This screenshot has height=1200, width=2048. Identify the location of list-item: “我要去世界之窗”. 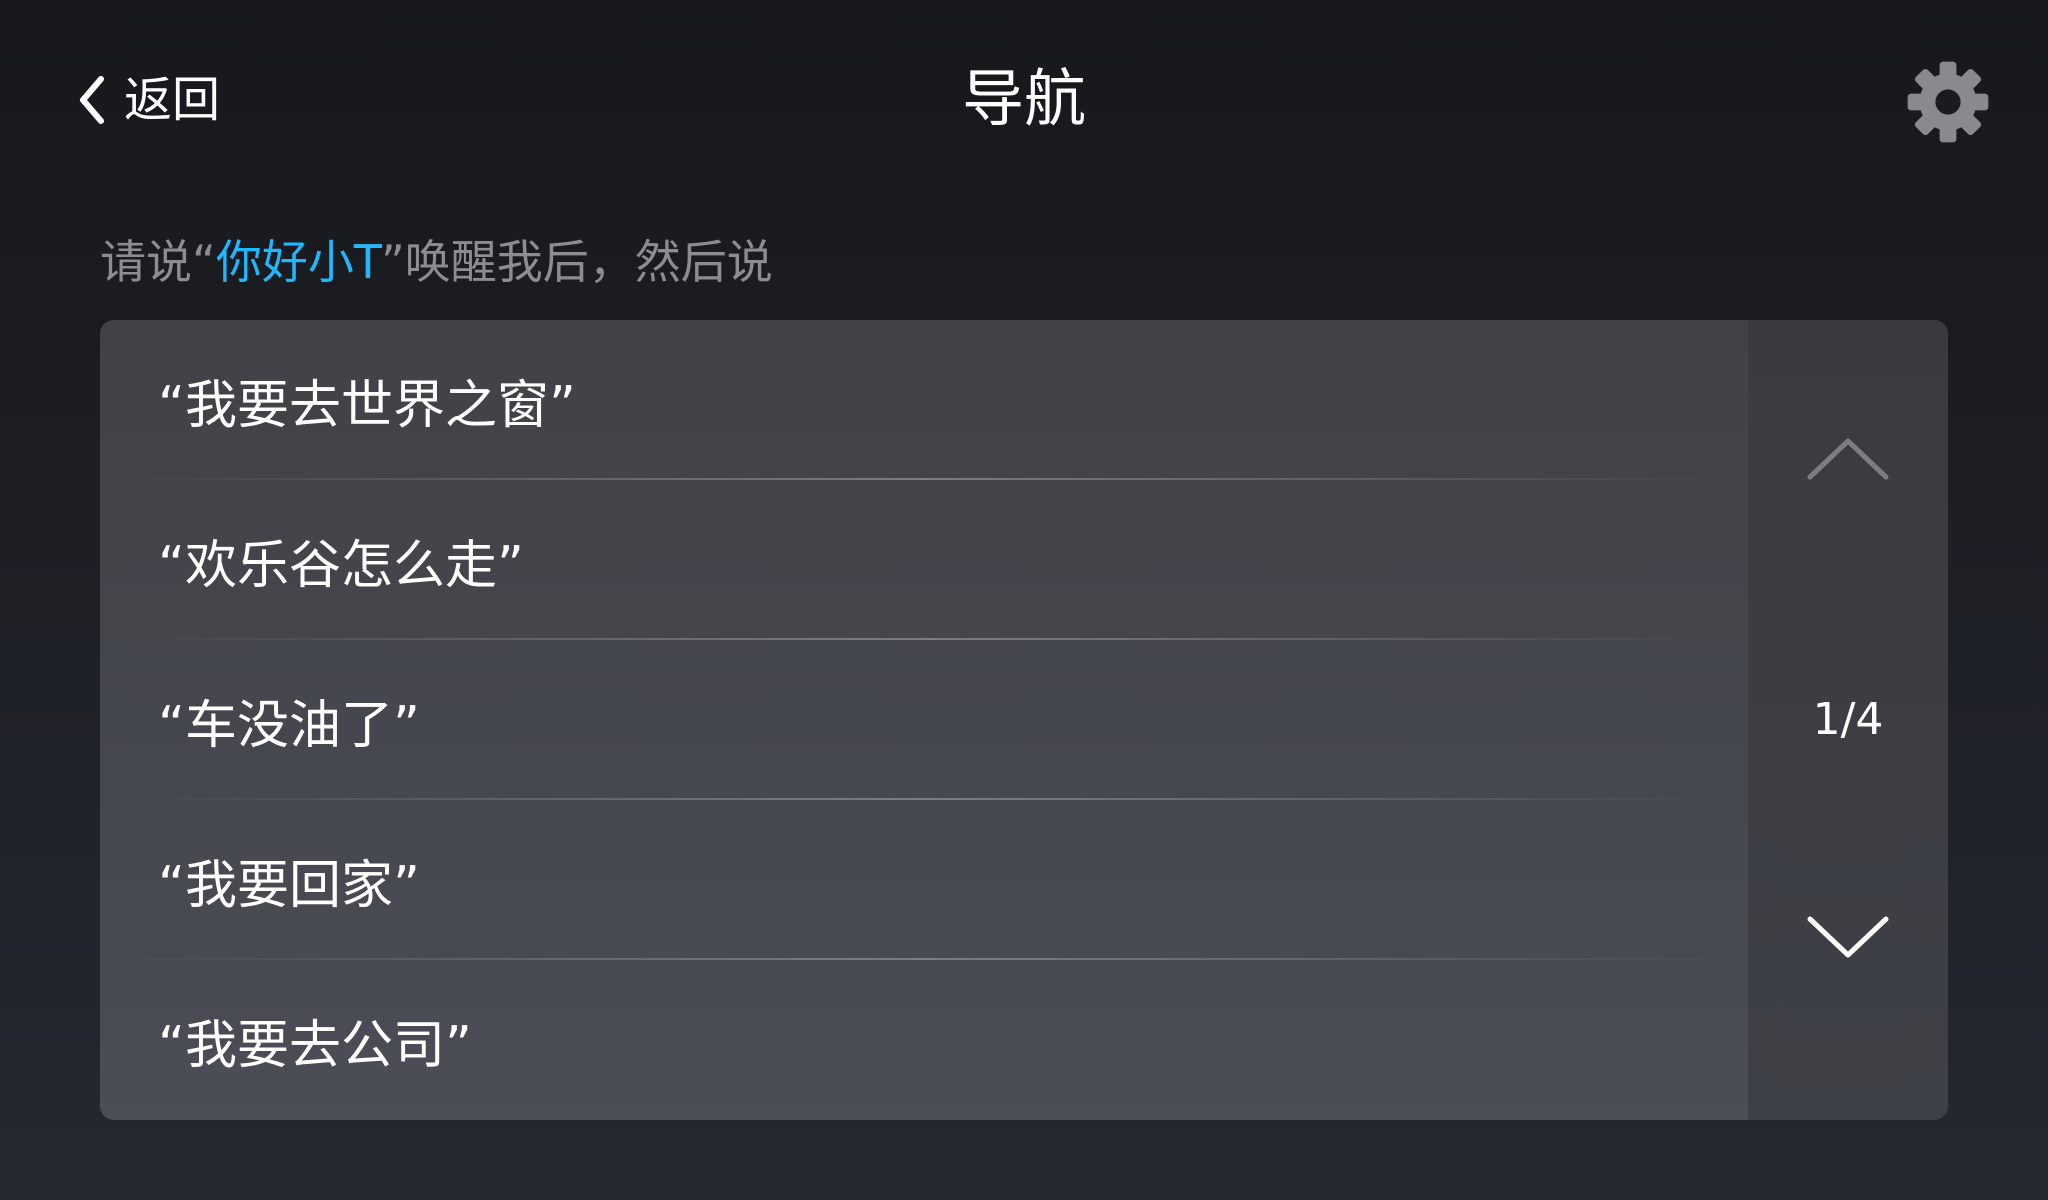
(924, 400).